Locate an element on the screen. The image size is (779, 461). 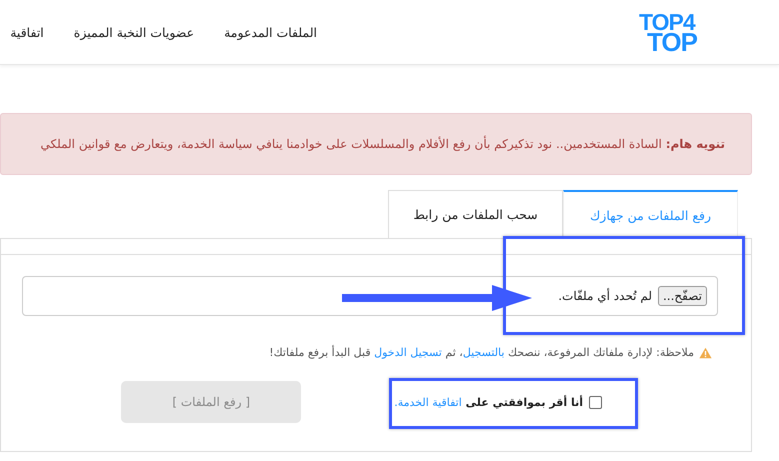
file-input: تصفّح... لم تُحدد أي ملفّات. is located at coordinates (370, 296).